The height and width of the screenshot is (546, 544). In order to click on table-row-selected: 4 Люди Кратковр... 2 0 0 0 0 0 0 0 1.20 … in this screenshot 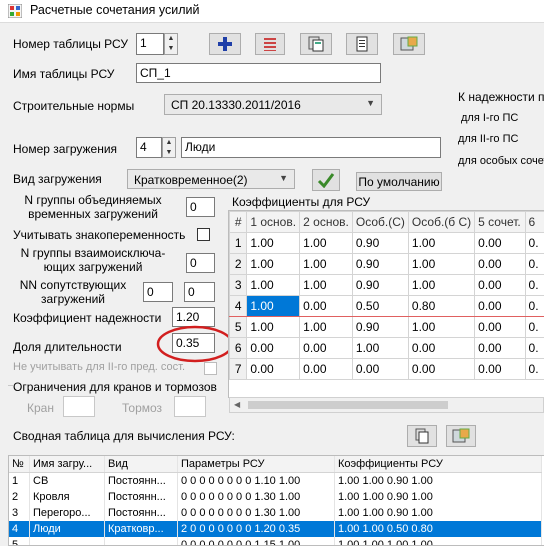, I will do `click(275, 529)`.